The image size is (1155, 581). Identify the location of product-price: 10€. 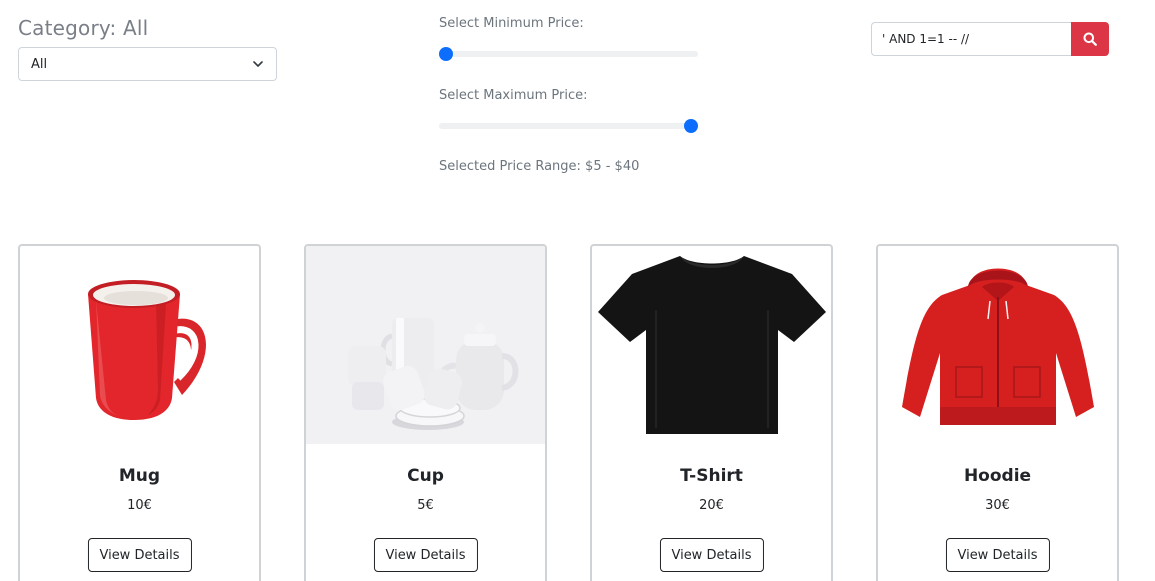
(139, 505).